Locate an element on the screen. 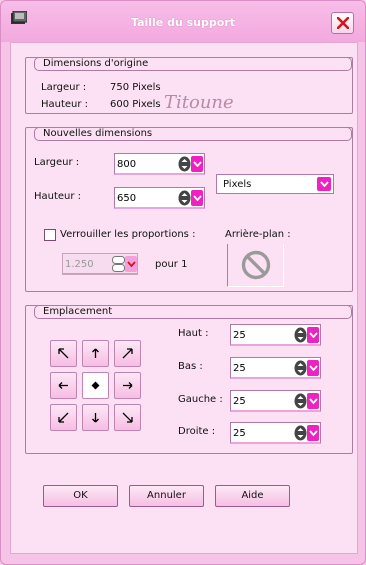  anchor-bottom-left-button is located at coordinates (63, 417).